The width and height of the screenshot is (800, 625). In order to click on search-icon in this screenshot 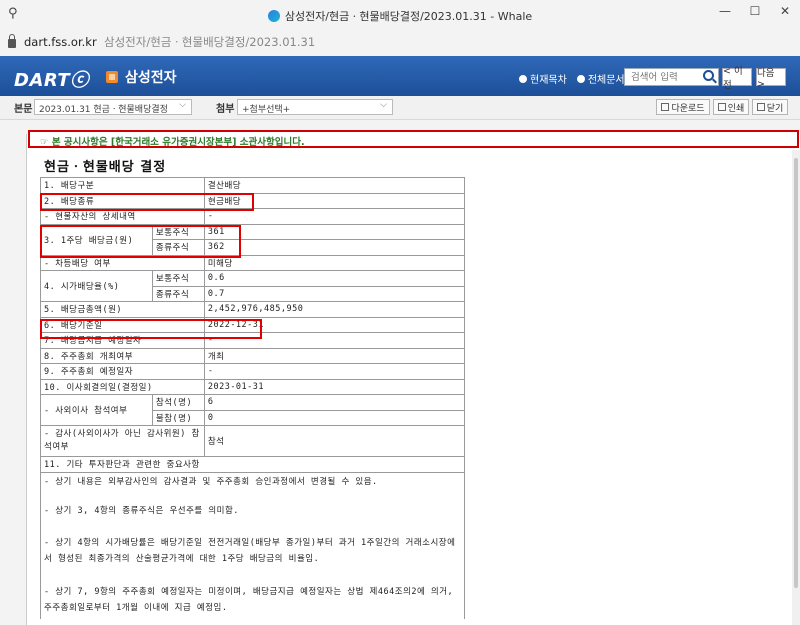, I will do `click(708, 75)`.